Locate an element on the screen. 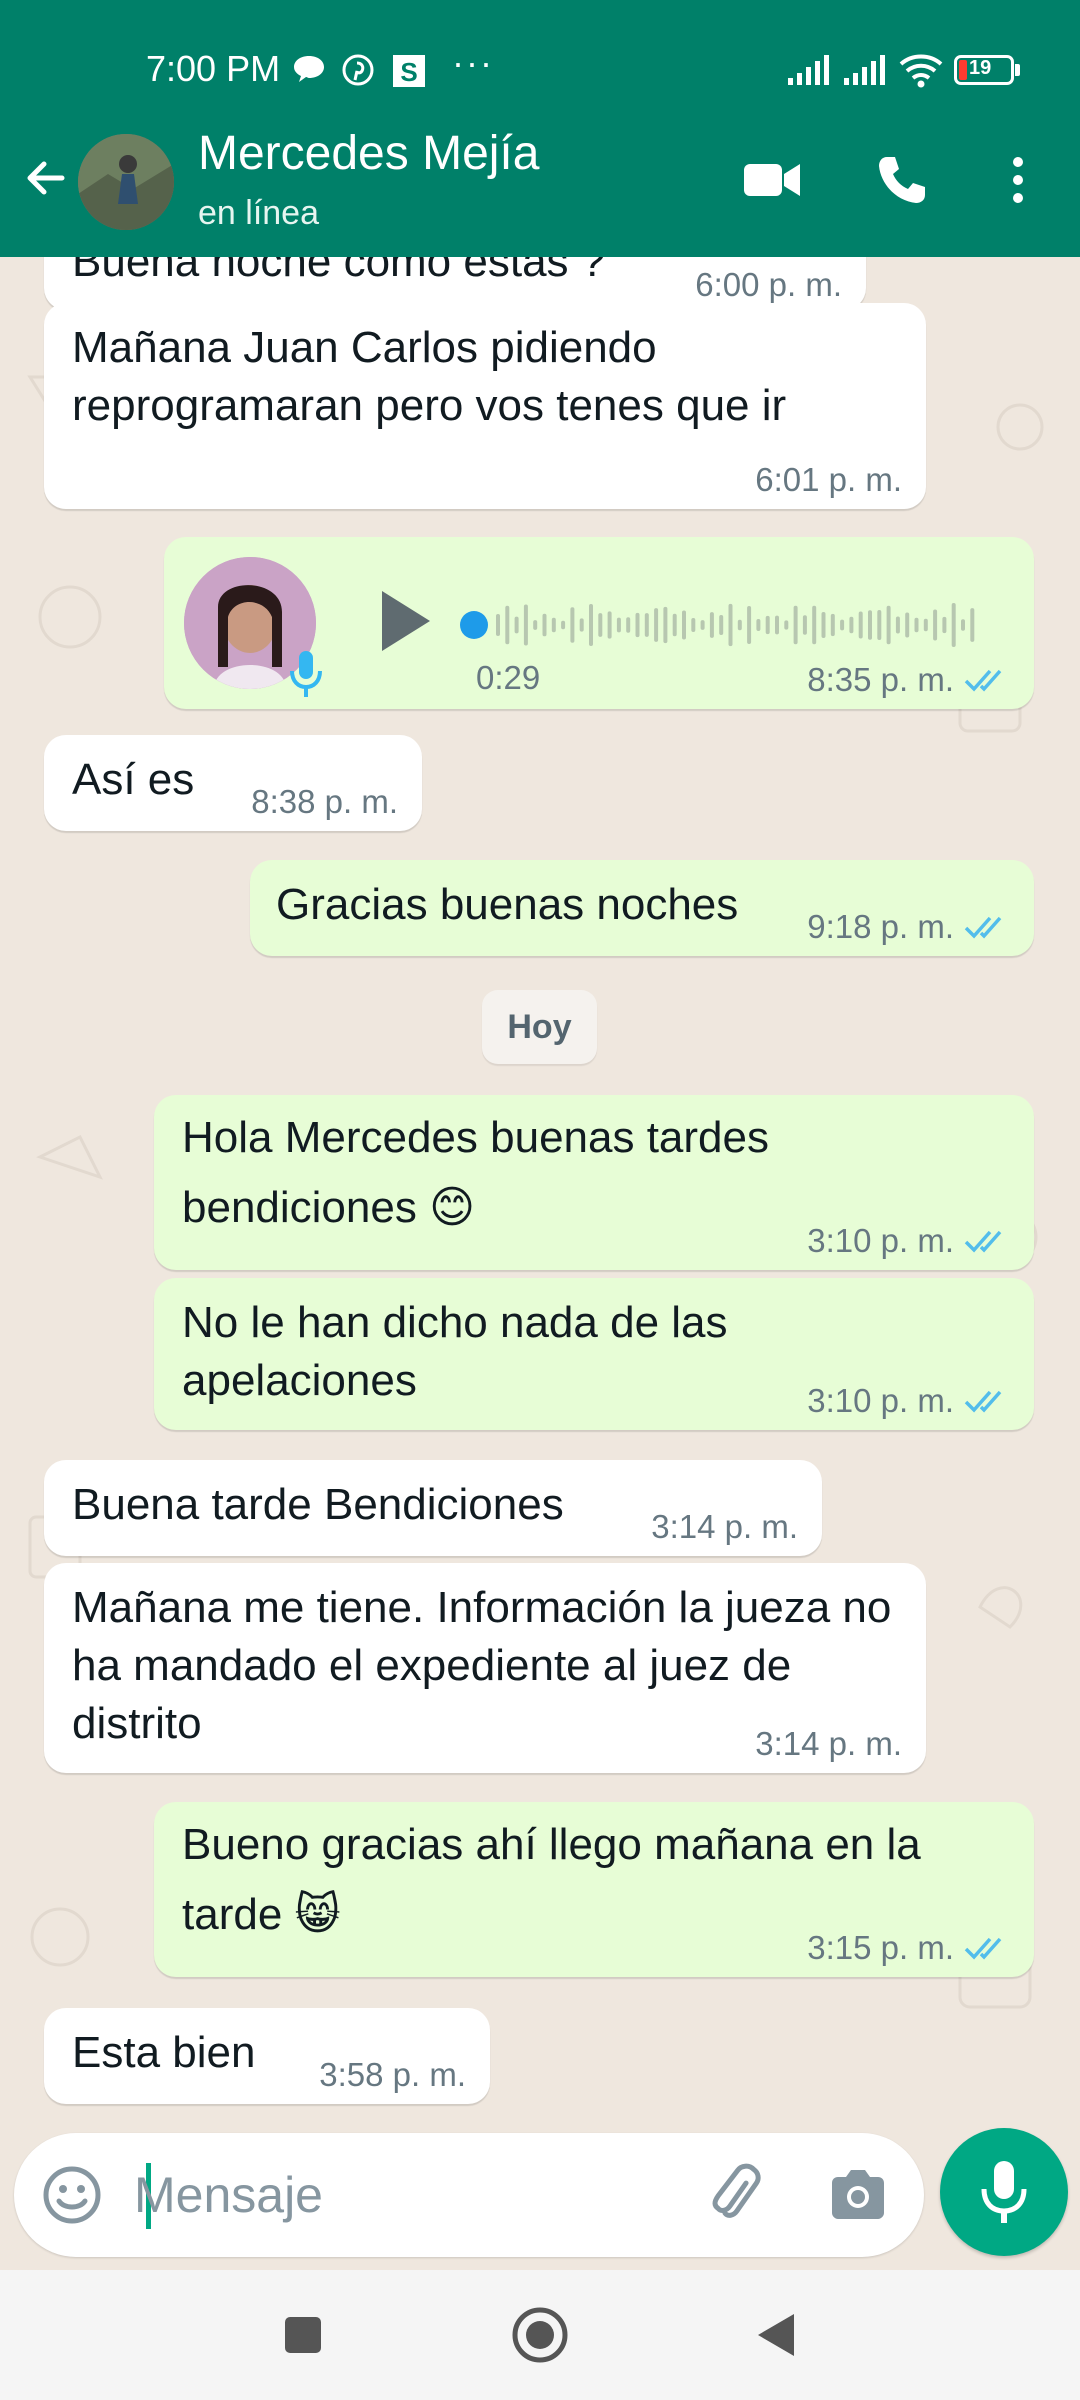  back-triangle-icon is located at coordinates (776, 2335).